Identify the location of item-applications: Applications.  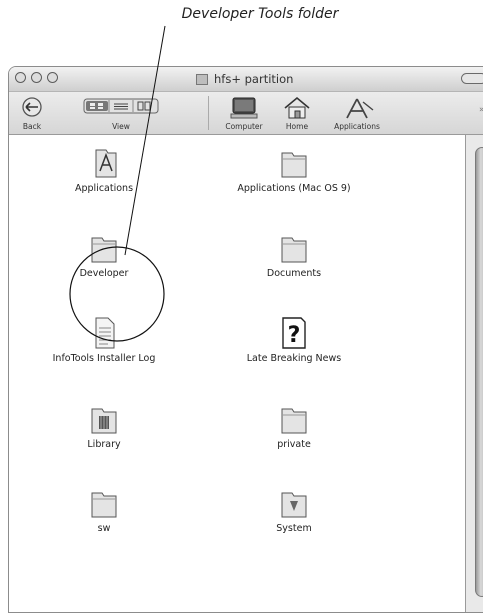
(104, 170).